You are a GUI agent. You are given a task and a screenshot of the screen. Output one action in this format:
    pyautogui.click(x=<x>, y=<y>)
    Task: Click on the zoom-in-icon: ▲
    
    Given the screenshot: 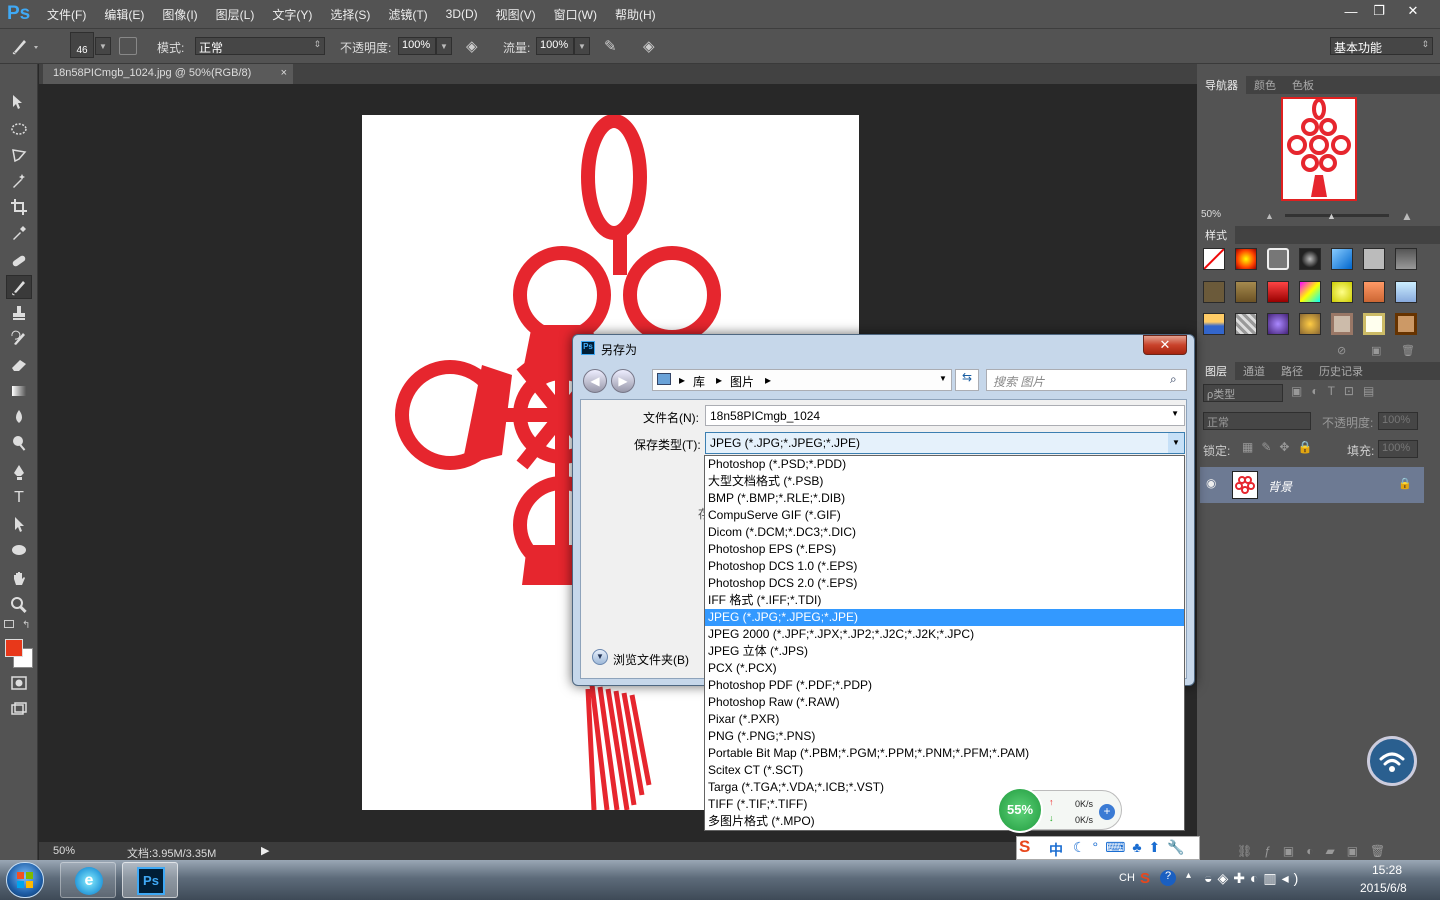 What is the action you would take?
    pyautogui.click(x=1407, y=216)
    